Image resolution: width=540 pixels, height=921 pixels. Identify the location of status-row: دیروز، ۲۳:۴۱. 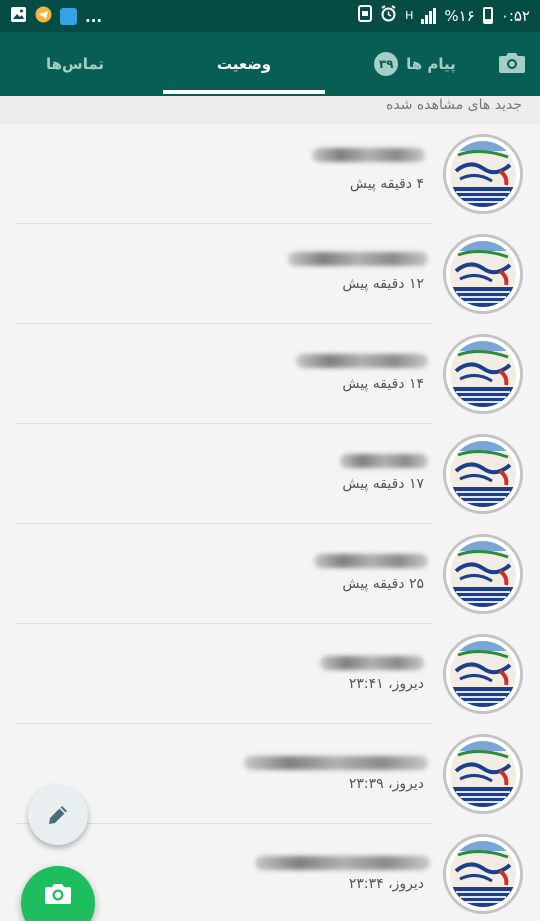
(270, 674).